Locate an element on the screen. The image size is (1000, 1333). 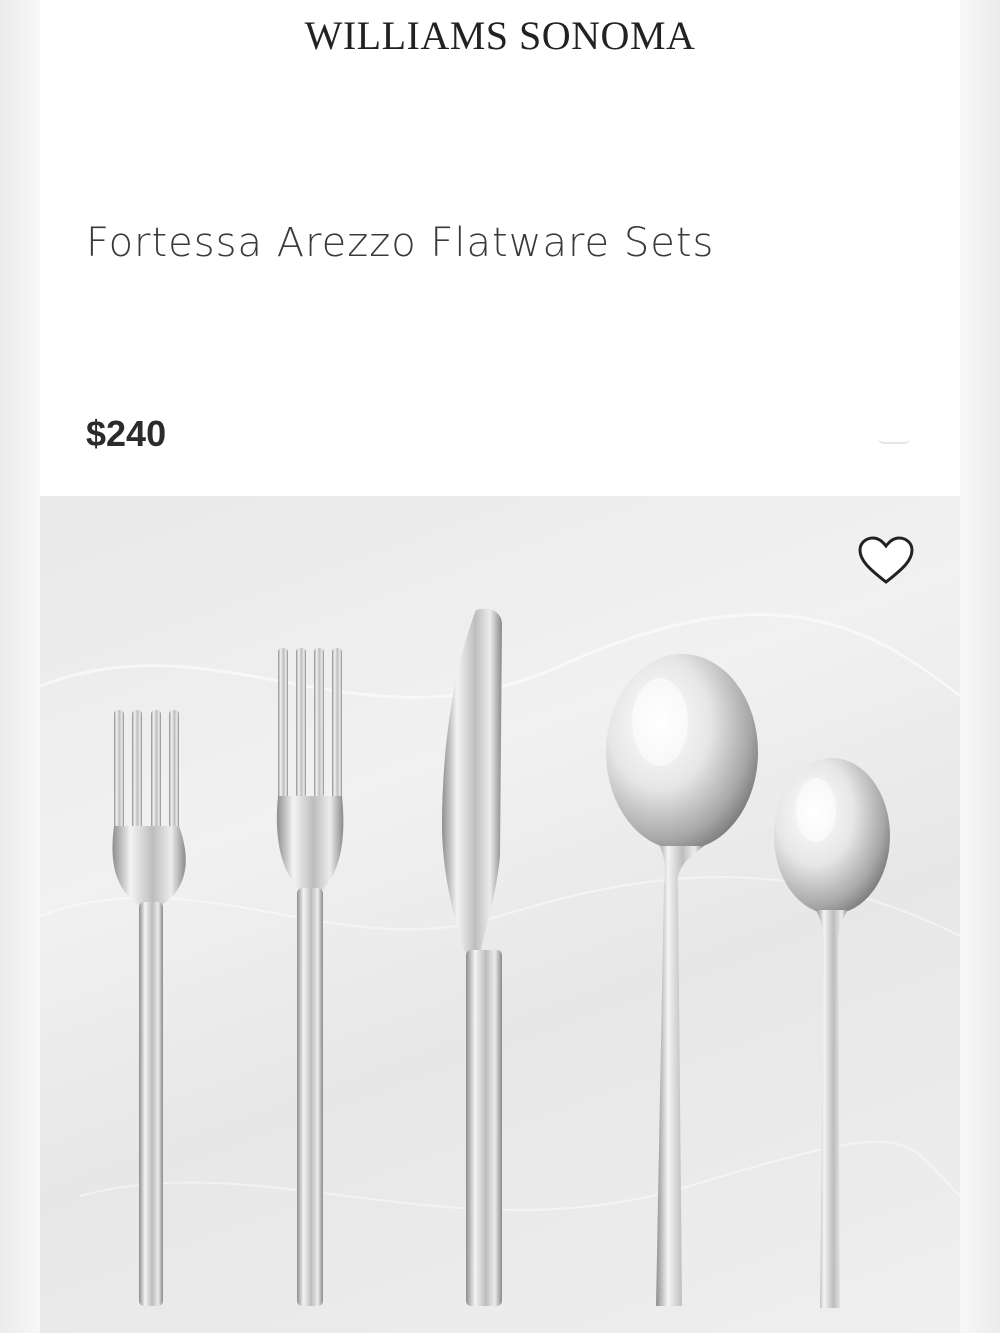
product-title: Fortessa Arezzo Flatware Sets is located at coordinates (400, 243).